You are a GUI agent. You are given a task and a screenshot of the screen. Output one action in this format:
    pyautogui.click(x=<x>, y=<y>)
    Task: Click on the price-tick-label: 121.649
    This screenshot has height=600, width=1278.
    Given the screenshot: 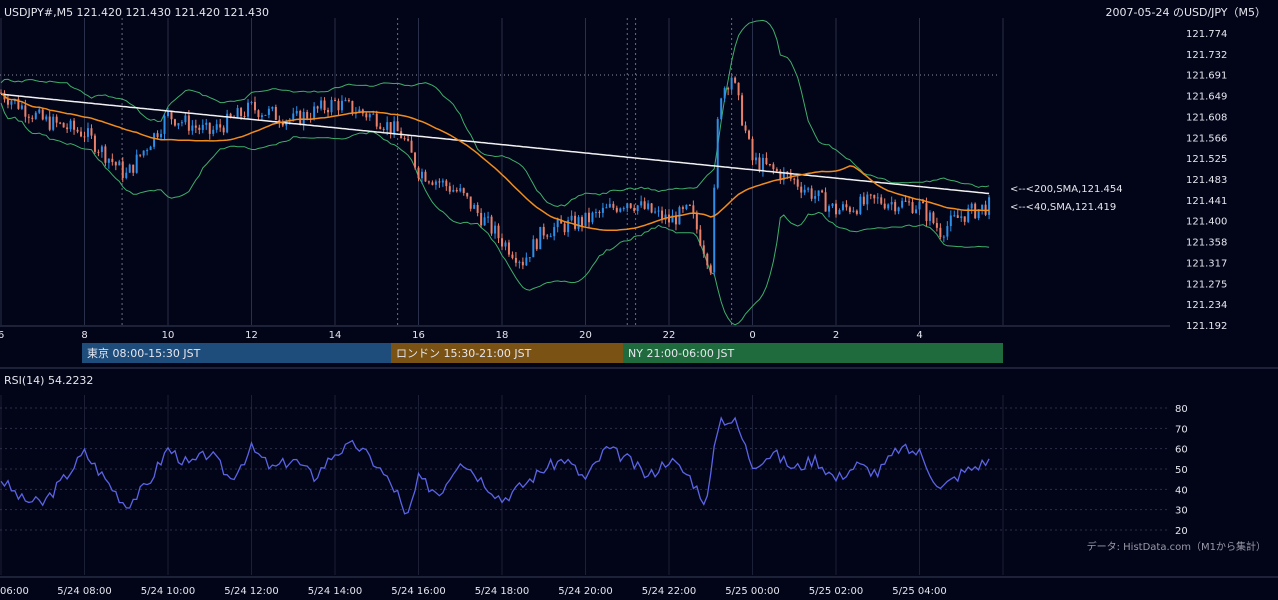 What is the action you would take?
    pyautogui.click(x=1206, y=97)
    